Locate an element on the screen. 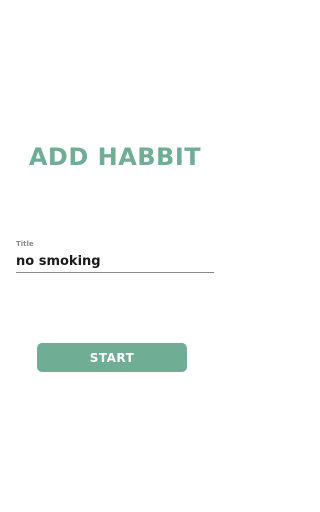 Image resolution: width=320 pixels, height=512 pixels. start-button: START is located at coordinates (112, 357).